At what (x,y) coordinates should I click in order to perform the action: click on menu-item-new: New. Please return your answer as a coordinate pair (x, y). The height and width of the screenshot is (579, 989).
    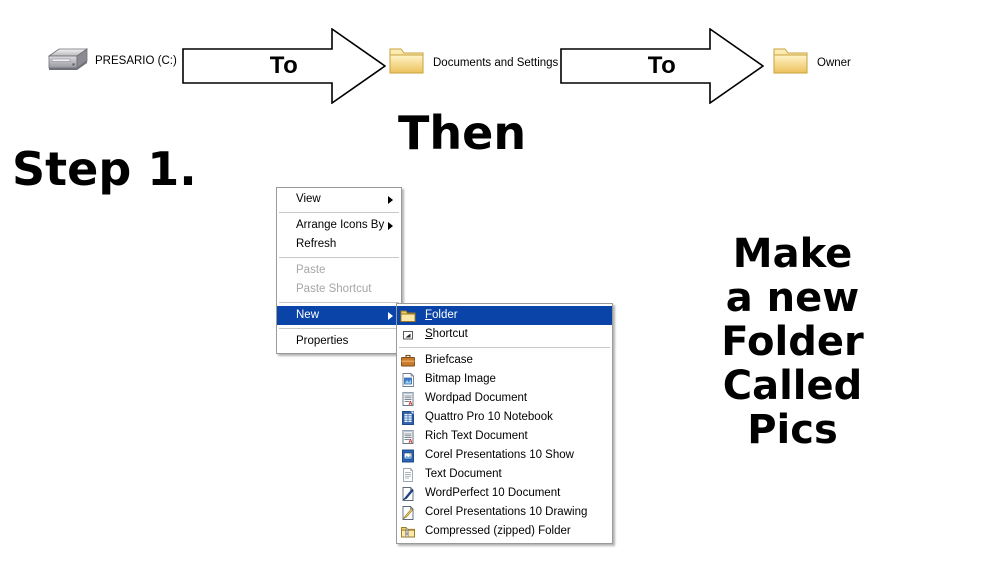
    Looking at the image, I should click on (339, 315).